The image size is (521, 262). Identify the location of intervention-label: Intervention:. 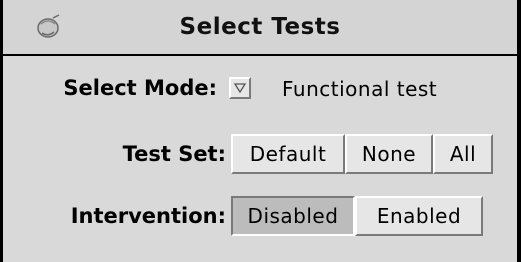
(148, 216).